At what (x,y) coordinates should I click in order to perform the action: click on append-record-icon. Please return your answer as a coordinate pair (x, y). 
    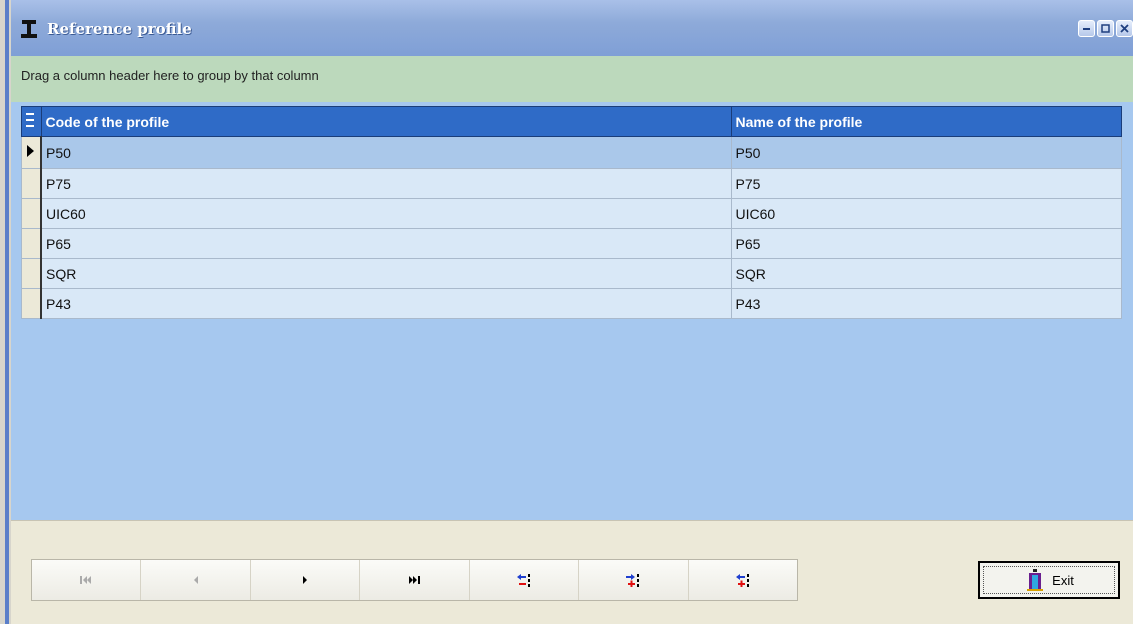
    Looking at the image, I should click on (742, 580).